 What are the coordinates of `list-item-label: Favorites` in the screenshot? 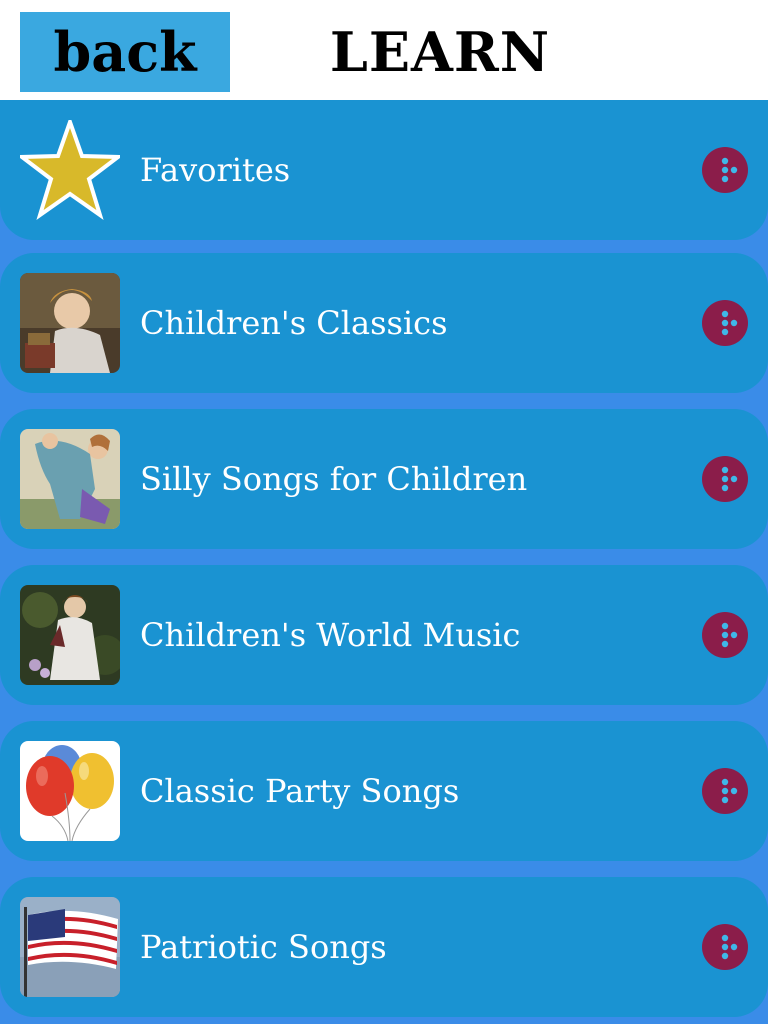 It's located at (215, 170).